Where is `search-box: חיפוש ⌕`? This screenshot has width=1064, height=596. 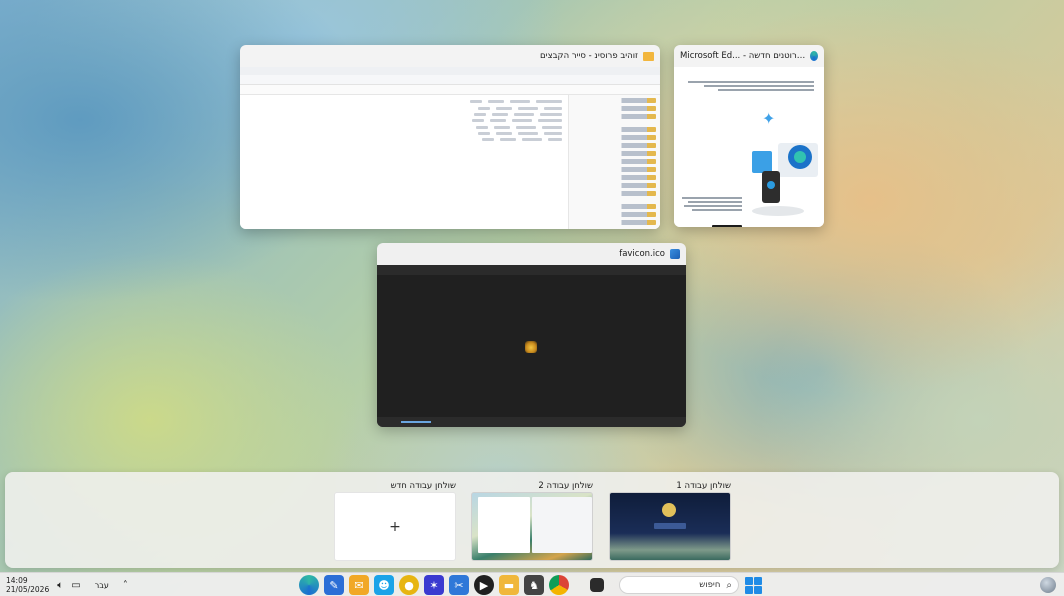
search-box: חיפוש ⌕ is located at coordinates (679, 585).